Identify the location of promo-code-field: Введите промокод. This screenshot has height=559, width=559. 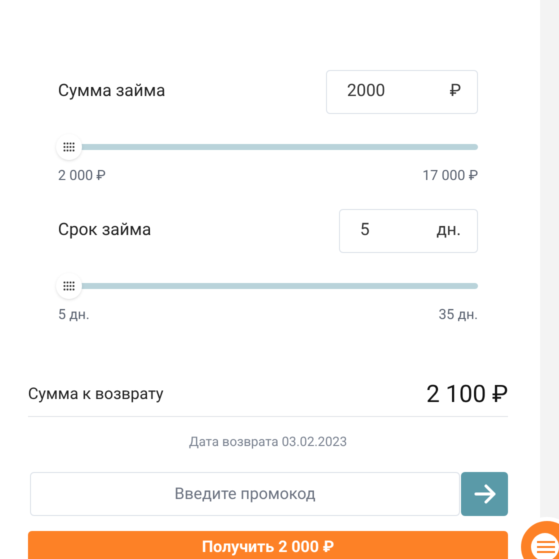
(245, 494).